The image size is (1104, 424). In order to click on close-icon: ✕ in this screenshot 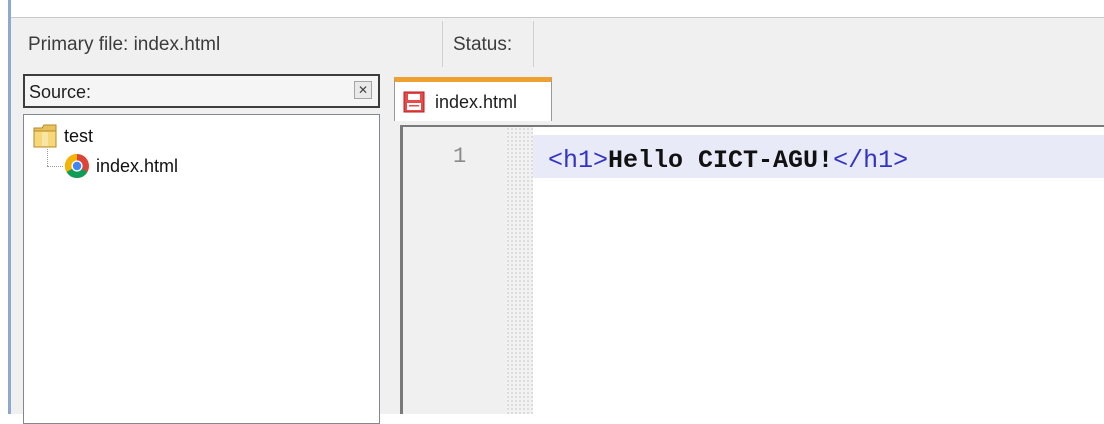, I will do `click(363, 90)`.